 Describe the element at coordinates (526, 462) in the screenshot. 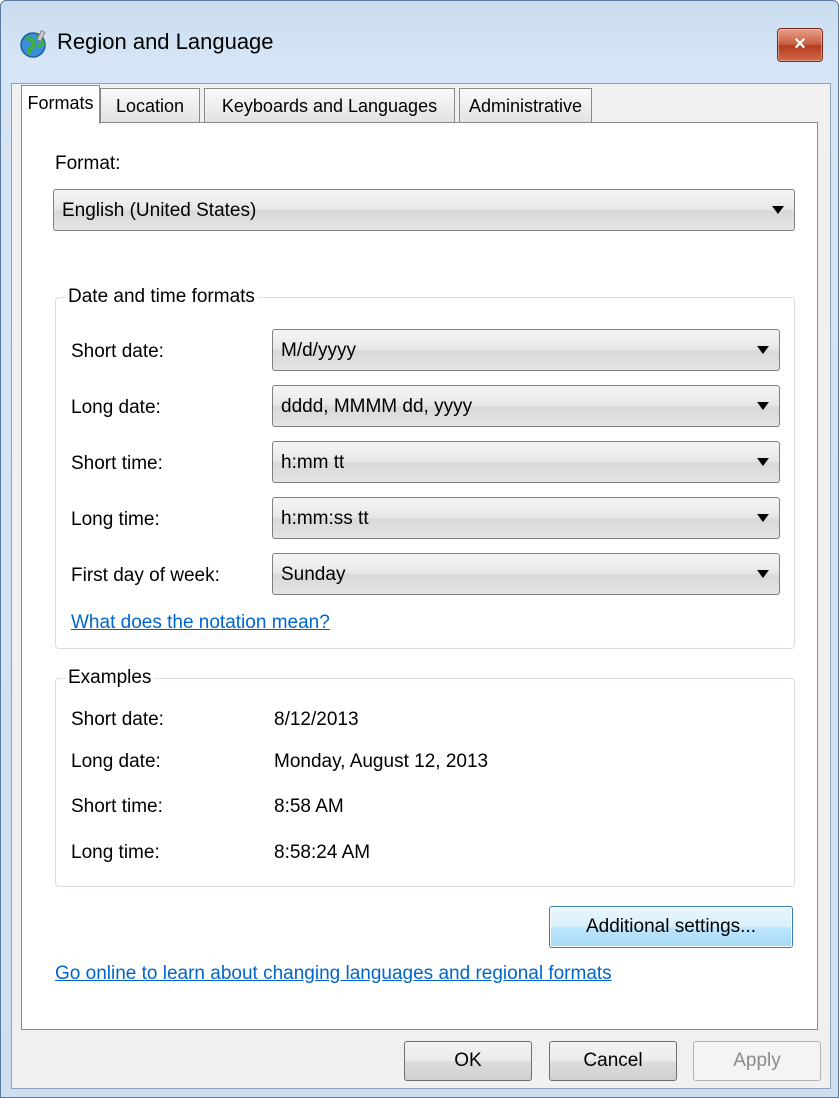

I see `short-time-dropdown: h:mm tt` at that location.